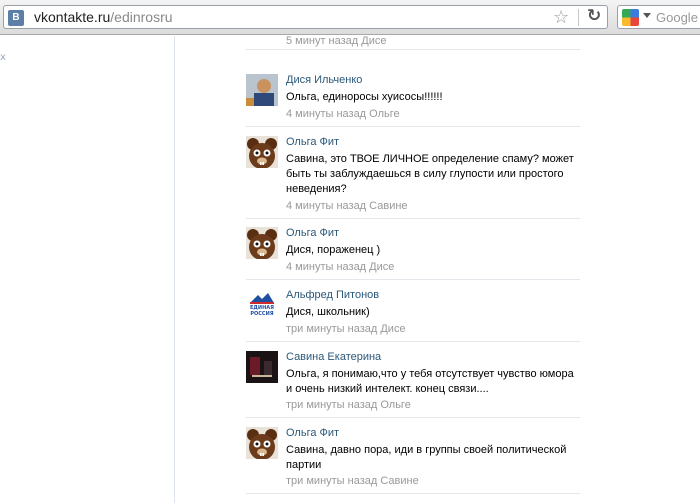 This screenshot has width=700, height=503. Describe the element at coordinates (324, 80) in the screenshot. I see `author-link: Дися Ильченко` at that location.